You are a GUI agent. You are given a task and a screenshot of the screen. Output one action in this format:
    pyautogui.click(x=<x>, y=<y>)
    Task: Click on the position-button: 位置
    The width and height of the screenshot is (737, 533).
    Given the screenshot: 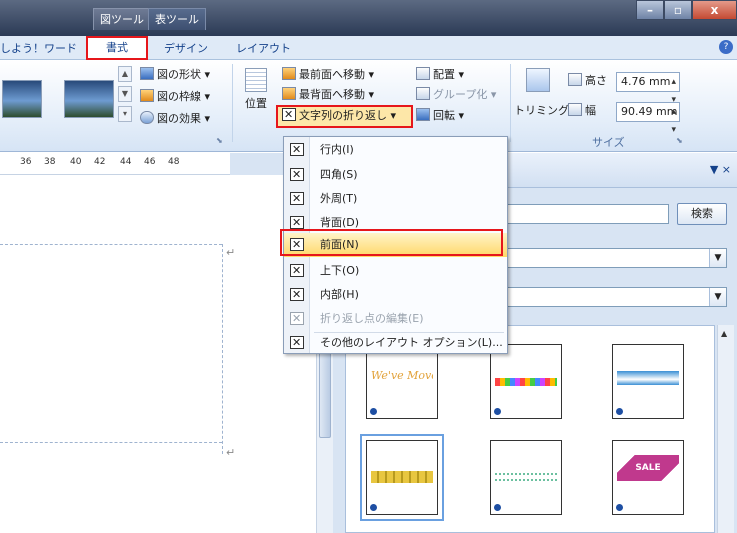 What is the action you would take?
    pyautogui.click(x=256, y=99)
    